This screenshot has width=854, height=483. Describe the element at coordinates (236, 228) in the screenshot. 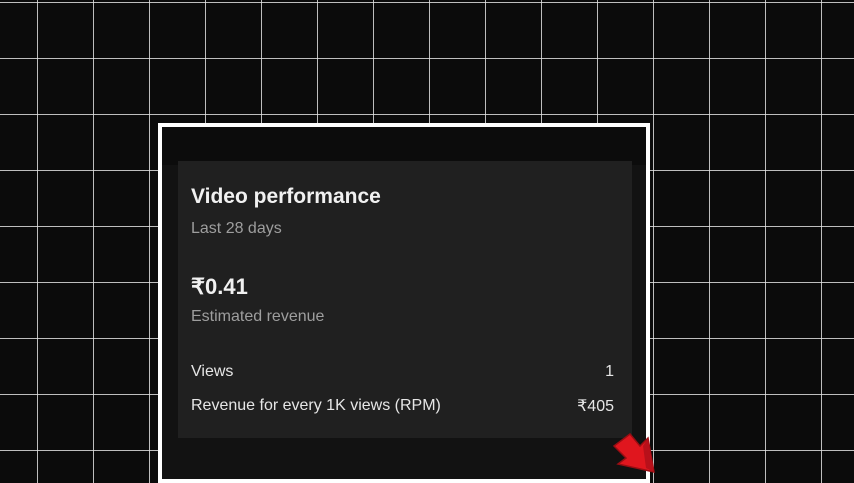

I see `card-subtitle: Last 28 days` at that location.